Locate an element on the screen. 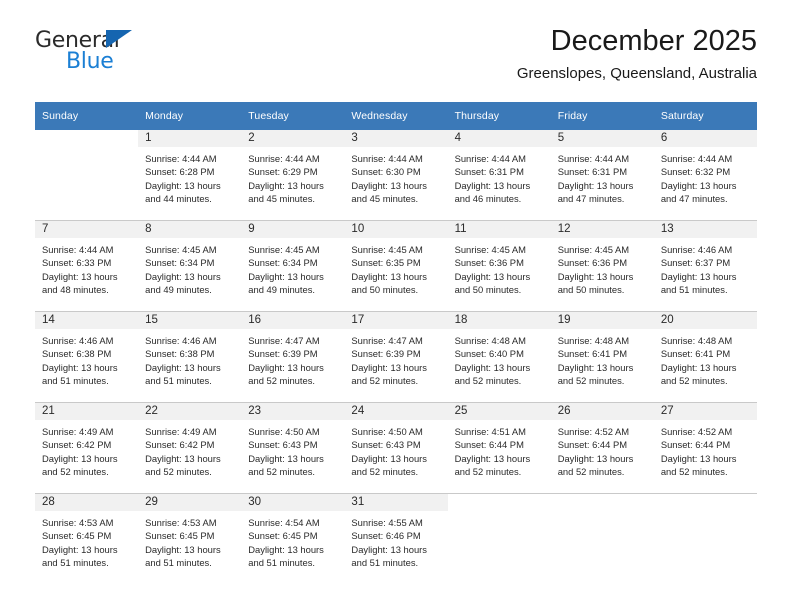  day-number is located at coordinates (705, 502).